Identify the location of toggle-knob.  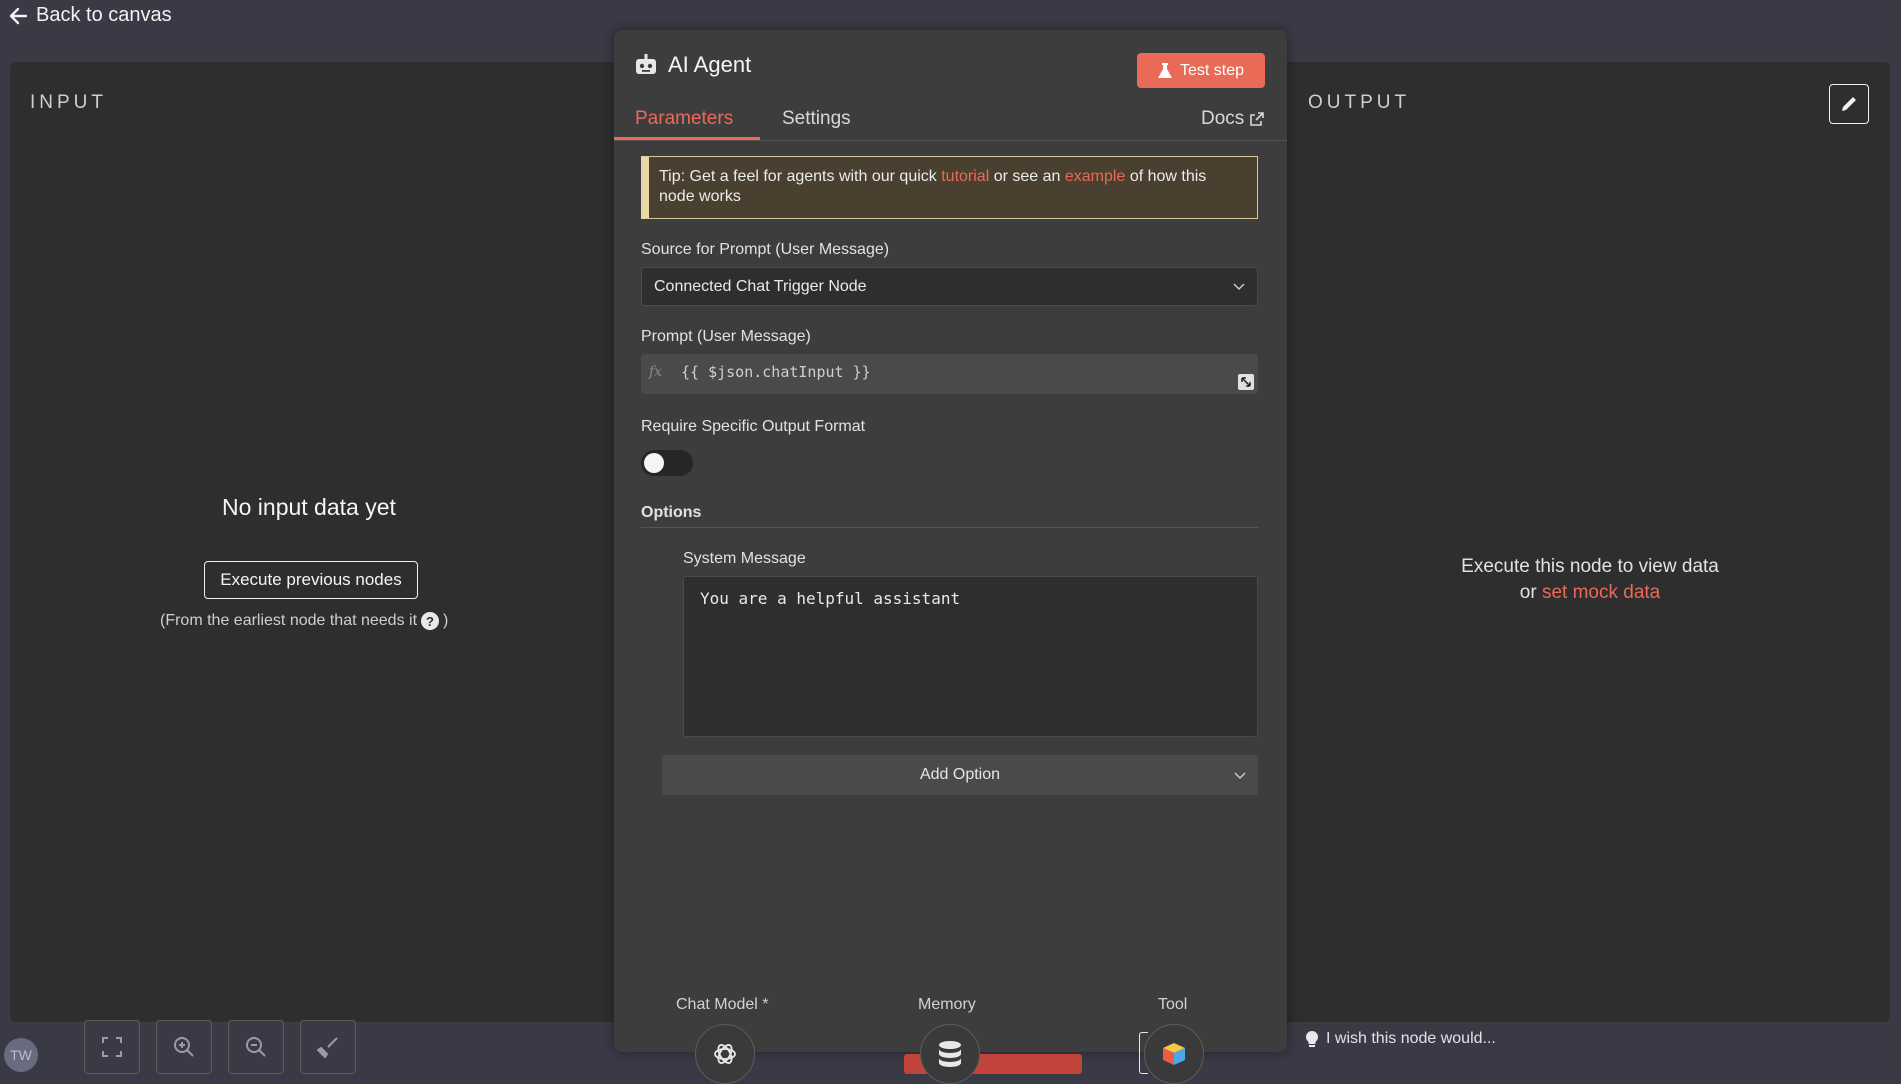
(654, 463).